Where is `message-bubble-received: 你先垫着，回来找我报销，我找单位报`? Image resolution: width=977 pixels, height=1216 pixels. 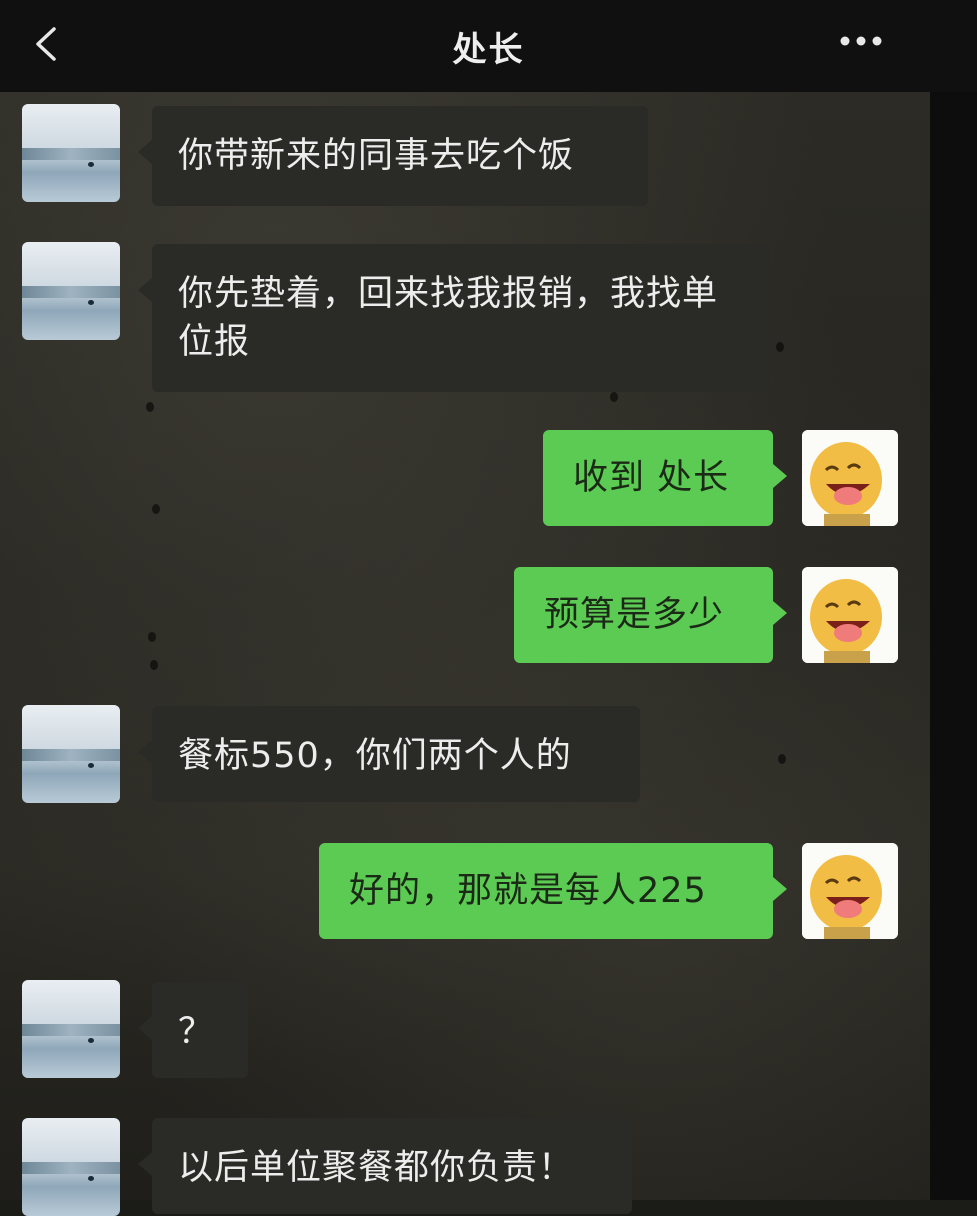 message-bubble-received: 你先垫着，回来找我报销，我找单位报 is located at coordinates (454, 318).